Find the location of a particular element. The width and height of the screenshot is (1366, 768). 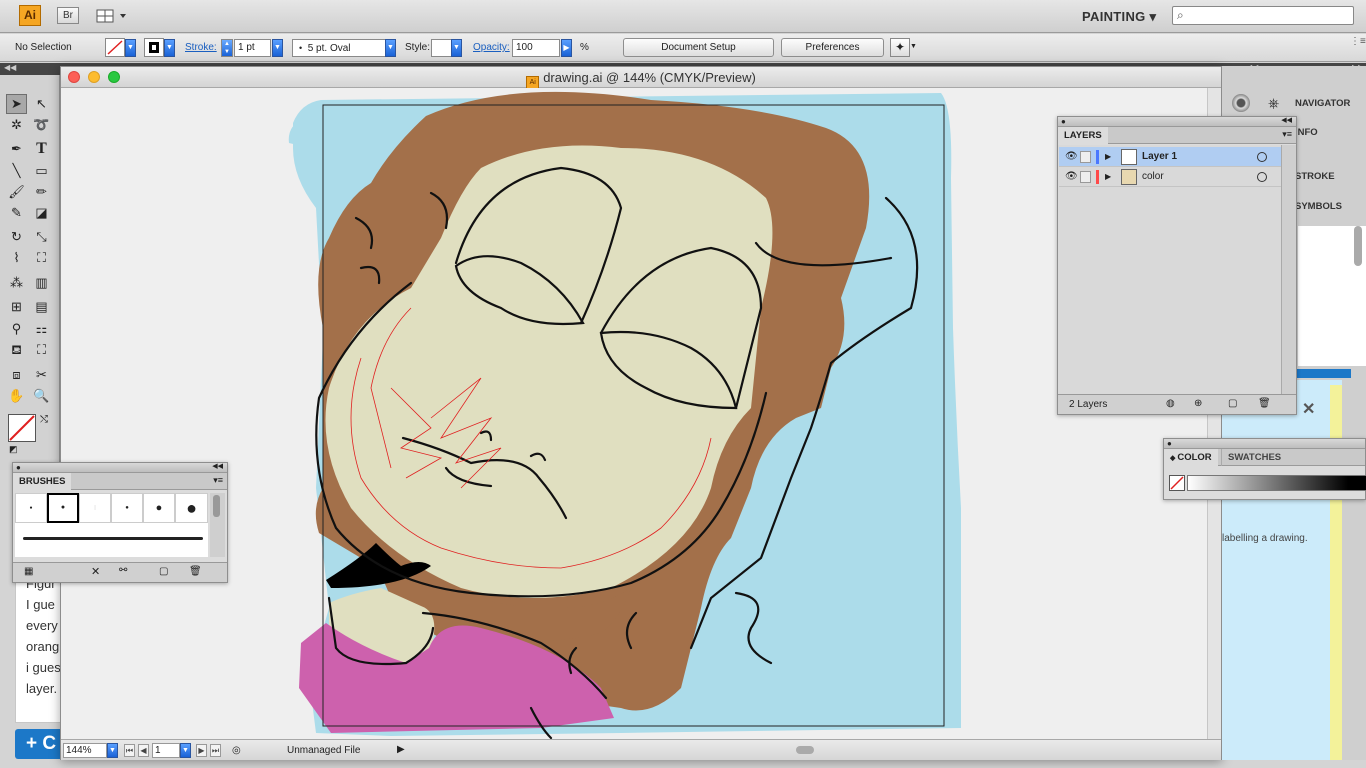

zoom-dropdown: ▼ is located at coordinates (112, 750).